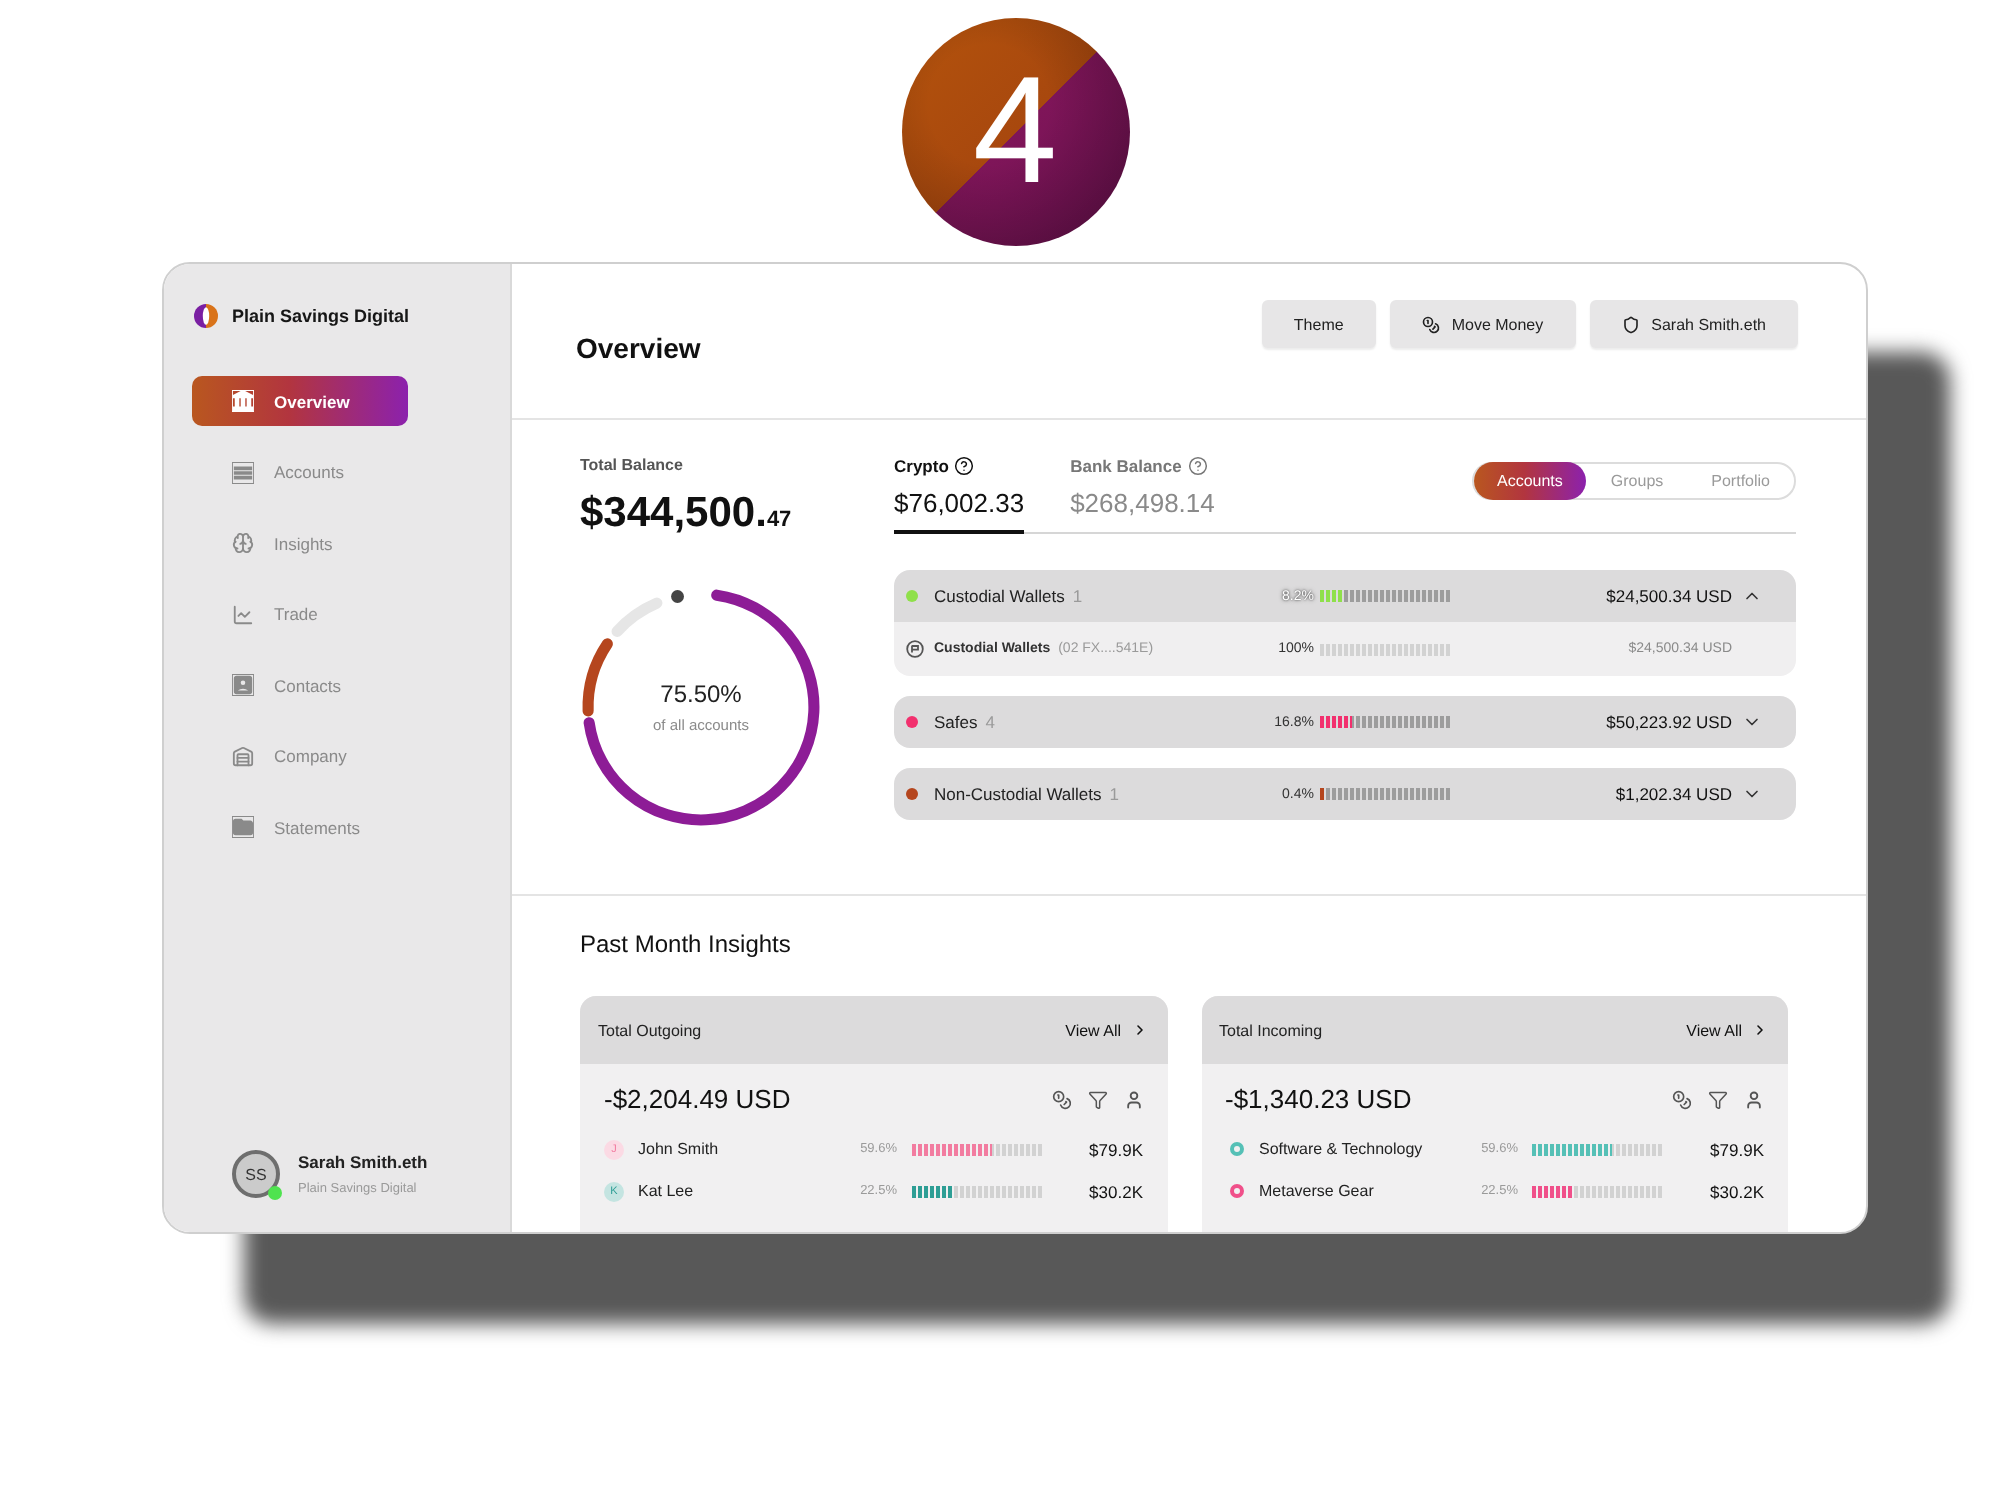 The image size is (2000, 1500). Describe the element at coordinates (243, 756) in the screenshot. I see `warehouse-icon` at that location.